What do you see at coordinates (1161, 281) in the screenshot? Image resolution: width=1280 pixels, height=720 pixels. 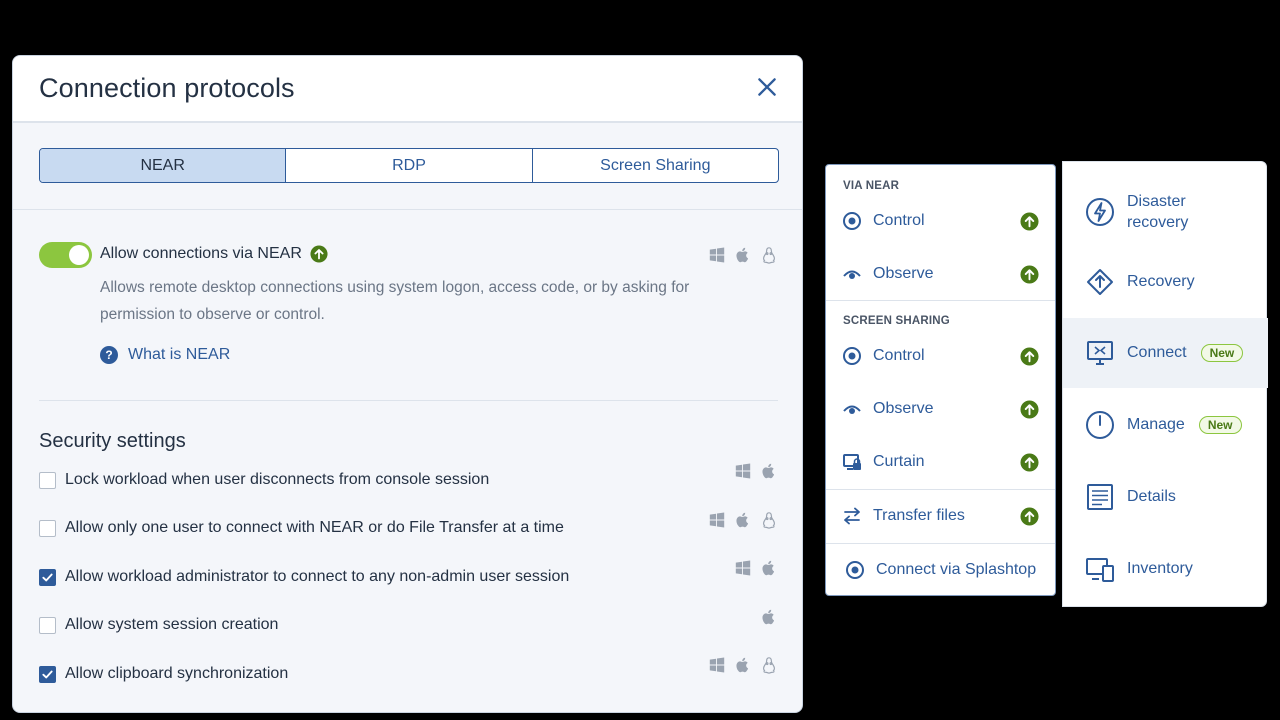 I see `nav-label: Recovery` at bounding box center [1161, 281].